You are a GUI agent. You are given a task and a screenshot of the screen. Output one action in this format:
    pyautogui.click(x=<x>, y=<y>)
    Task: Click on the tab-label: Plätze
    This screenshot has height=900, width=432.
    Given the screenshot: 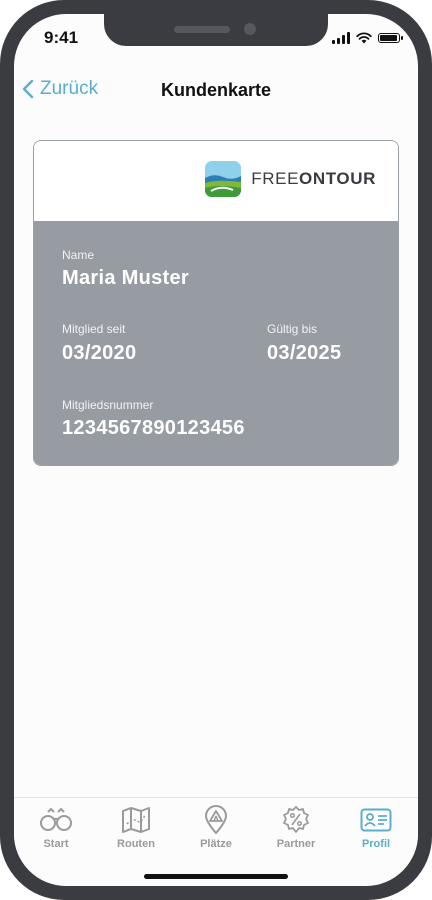 What is the action you would take?
    pyautogui.click(x=216, y=844)
    